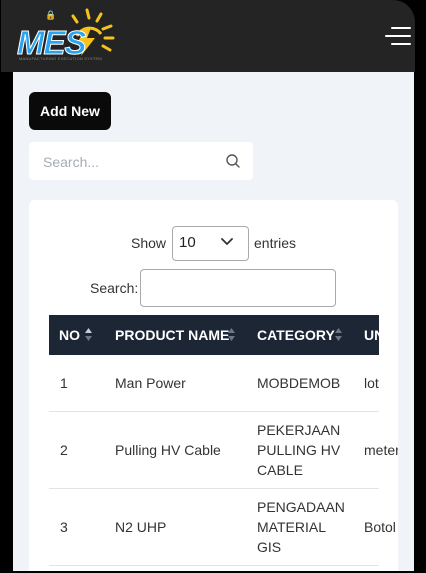  Describe the element at coordinates (168, 450) in the screenshot. I see `cell-product-name: Pulling HV Cable` at that location.